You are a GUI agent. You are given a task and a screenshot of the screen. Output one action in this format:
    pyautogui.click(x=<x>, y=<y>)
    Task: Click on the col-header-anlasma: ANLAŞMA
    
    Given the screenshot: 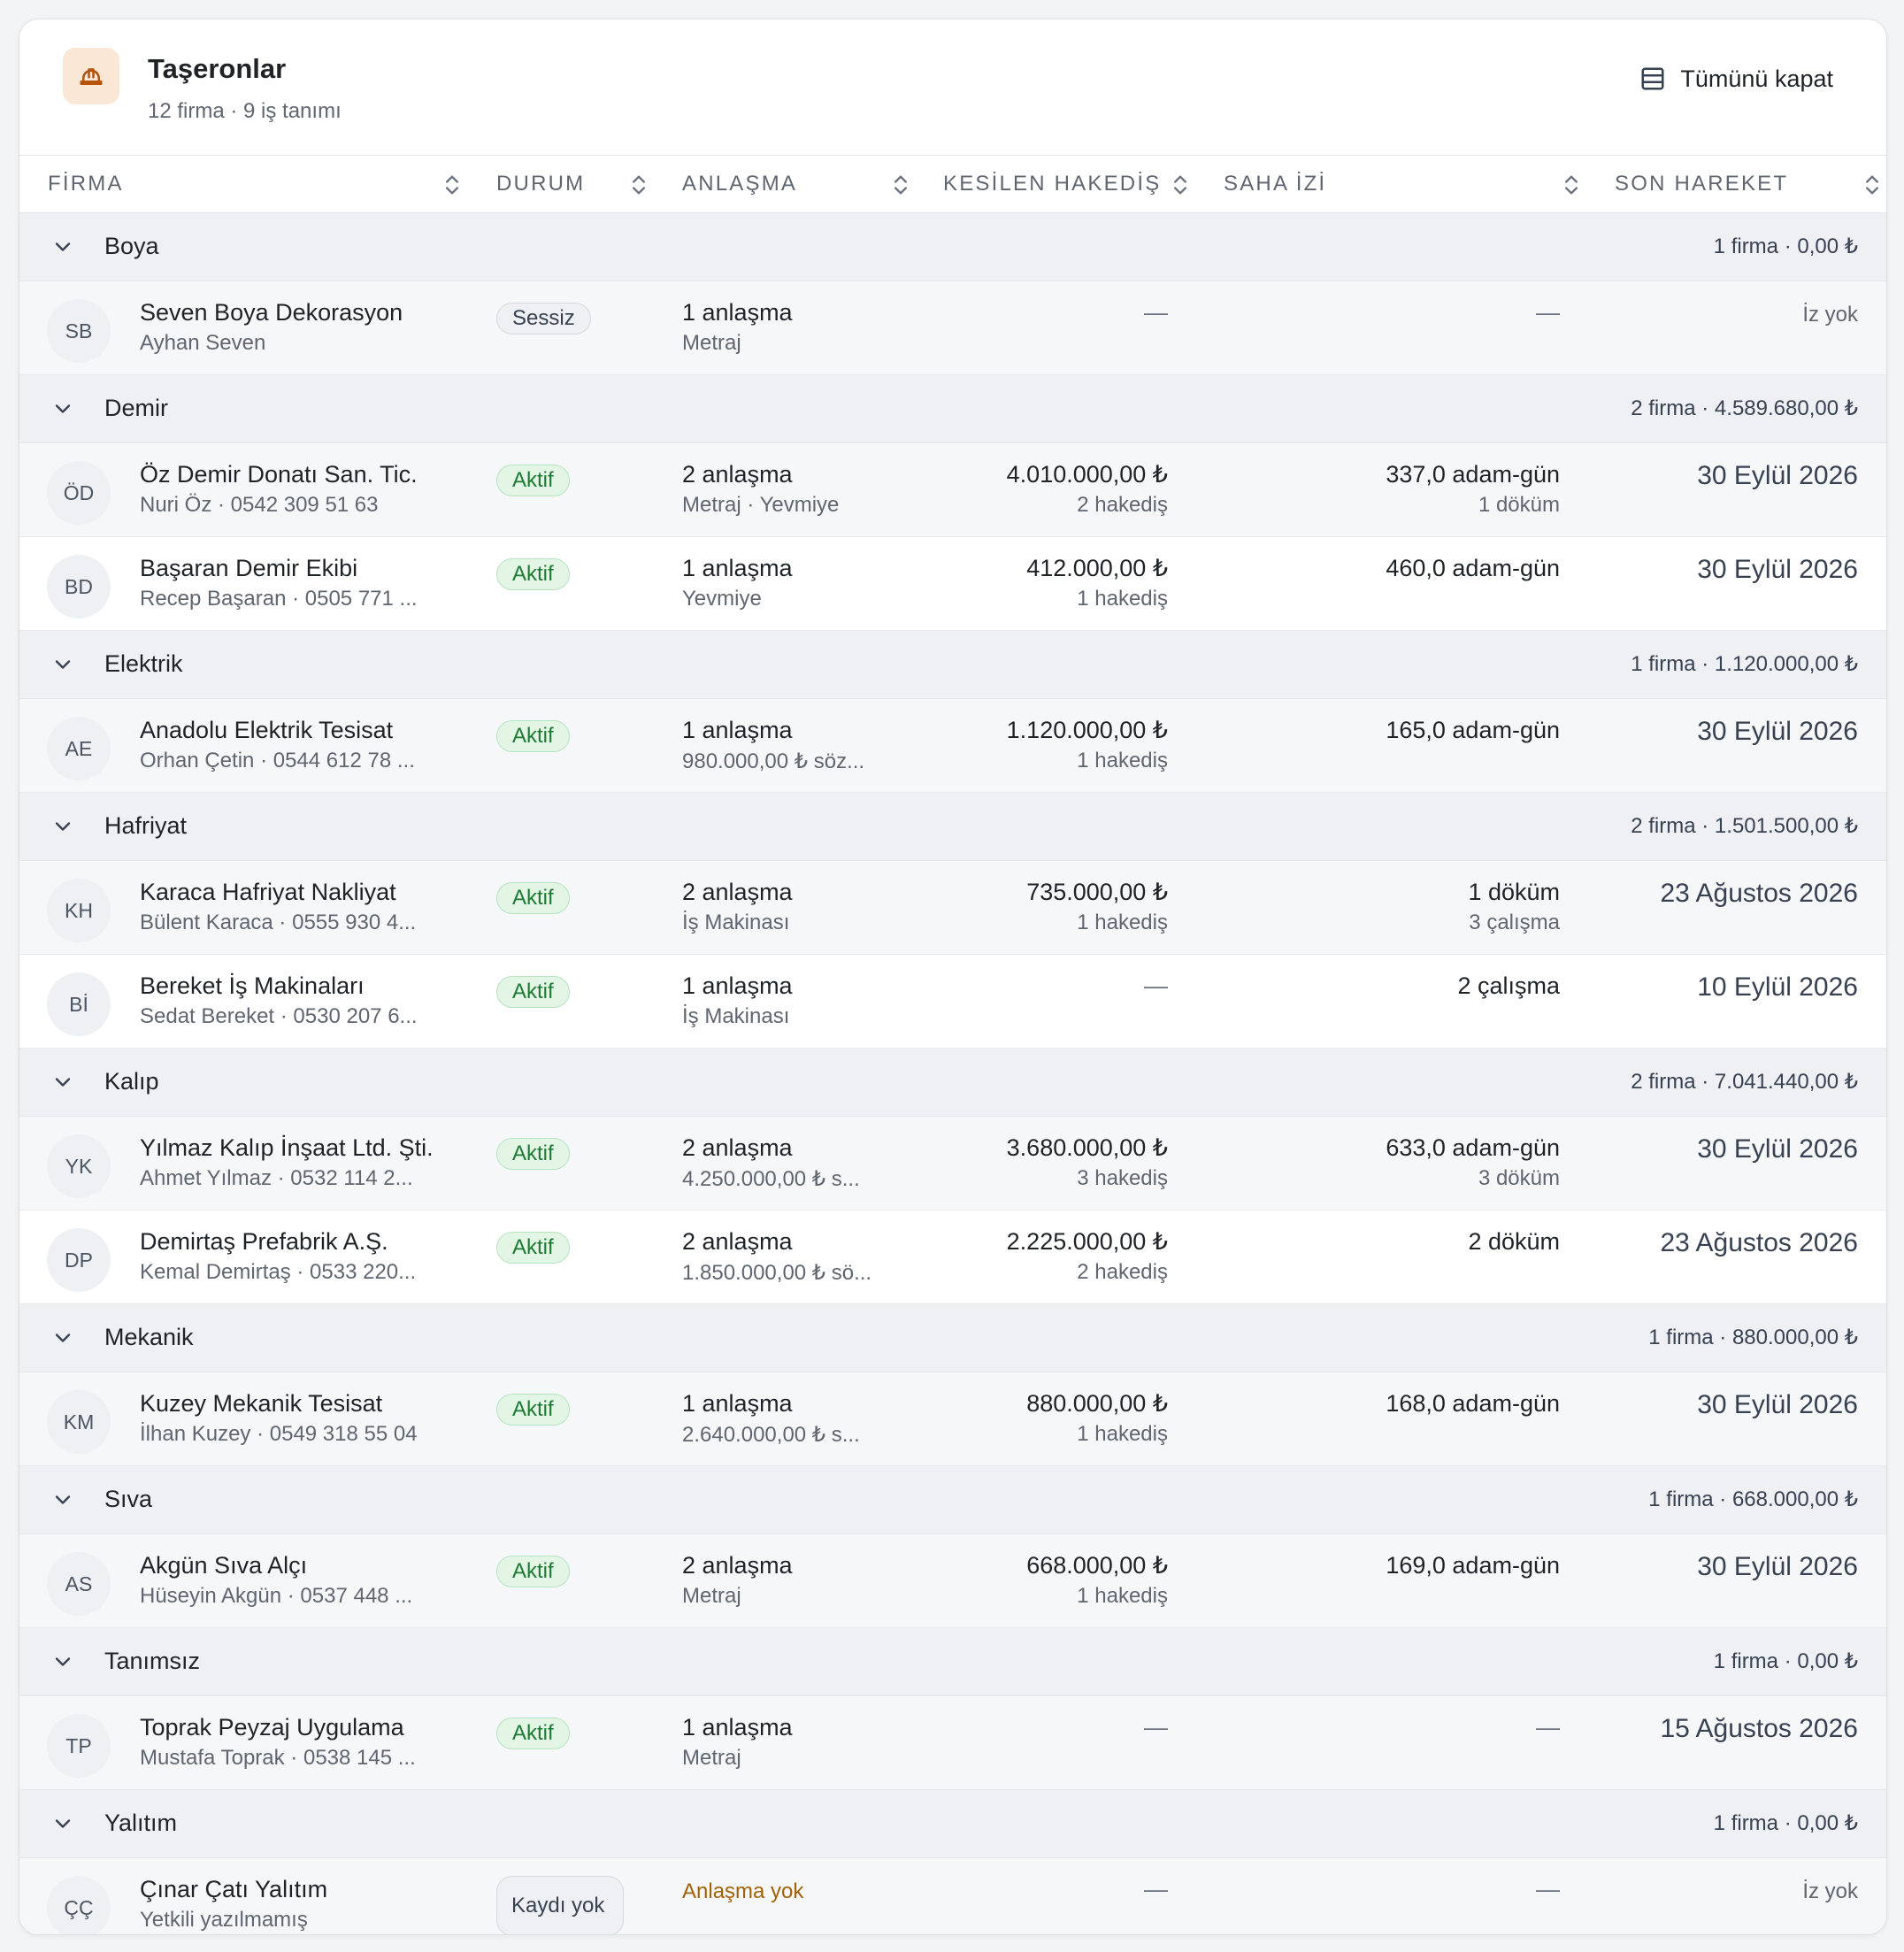 What is the action you would take?
    pyautogui.click(x=739, y=184)
    